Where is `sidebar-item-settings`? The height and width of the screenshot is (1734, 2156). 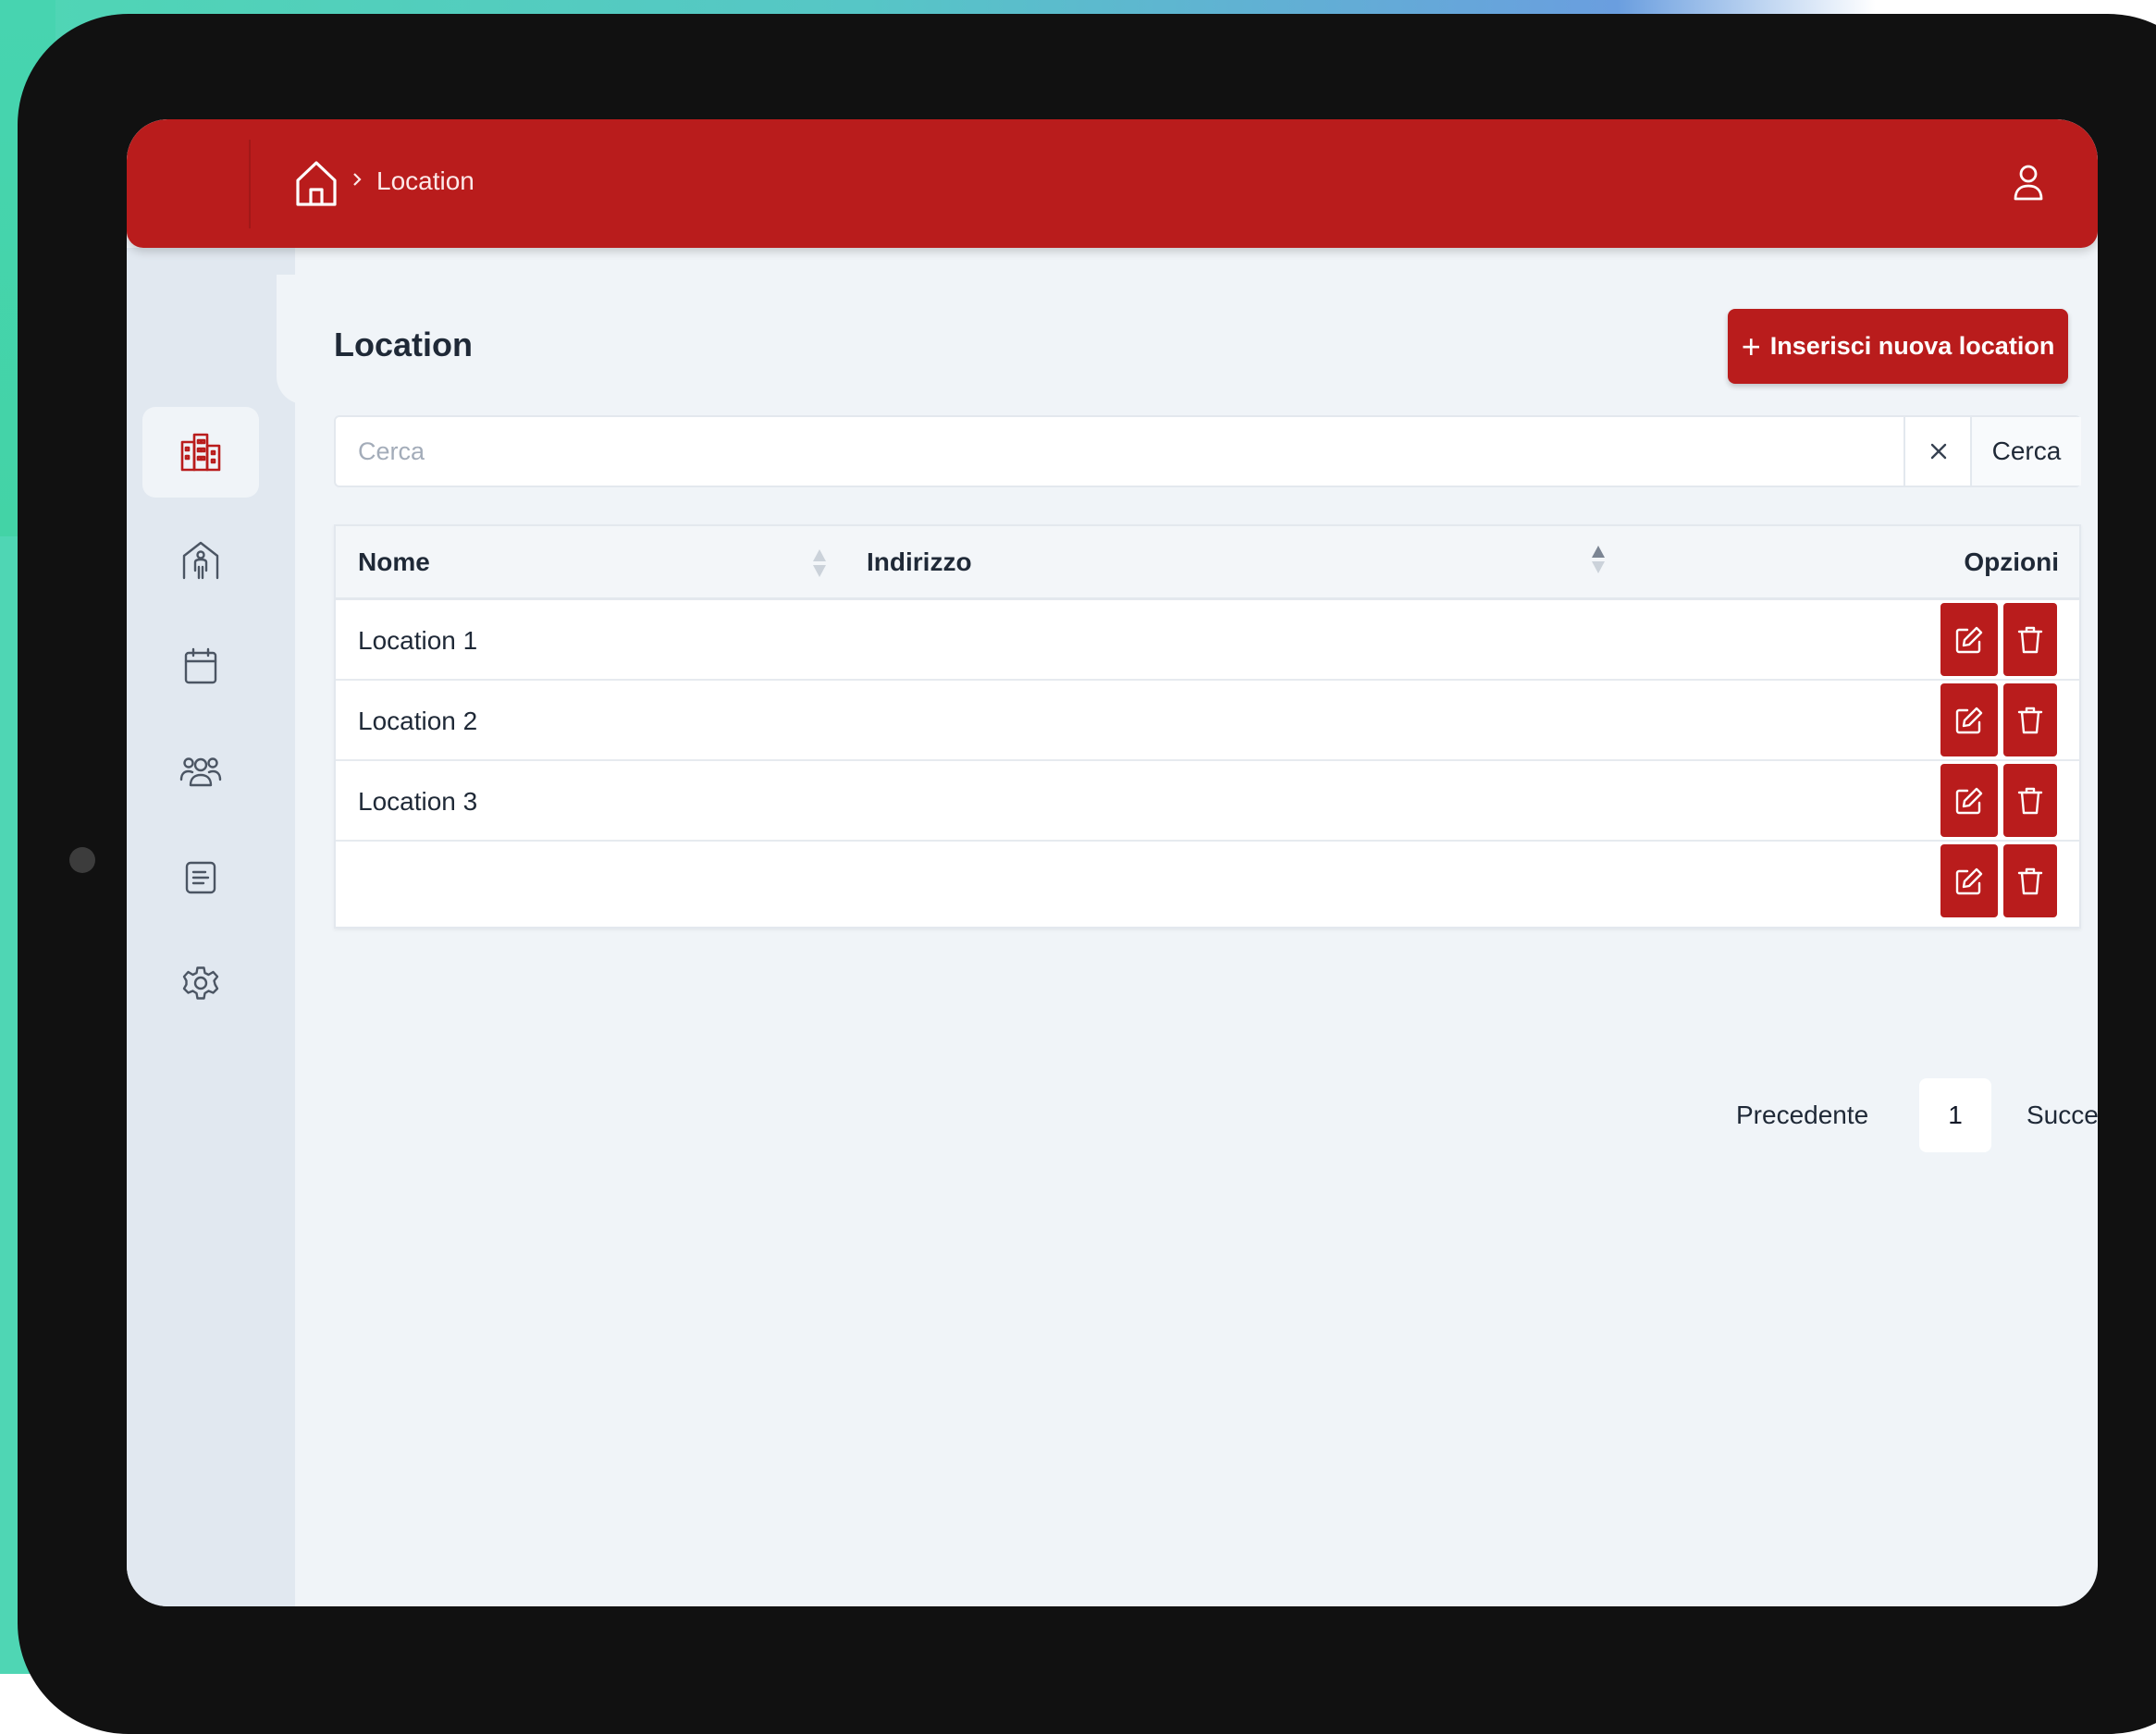 sidebar-item-settings is located at coordinates (200, 983).